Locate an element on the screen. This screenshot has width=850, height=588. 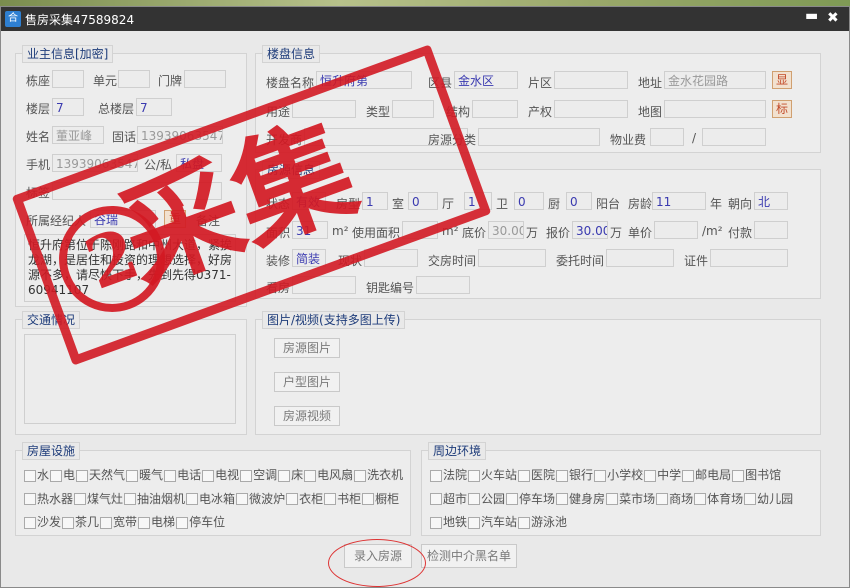
unit-input is located at coordinates (134, 79).